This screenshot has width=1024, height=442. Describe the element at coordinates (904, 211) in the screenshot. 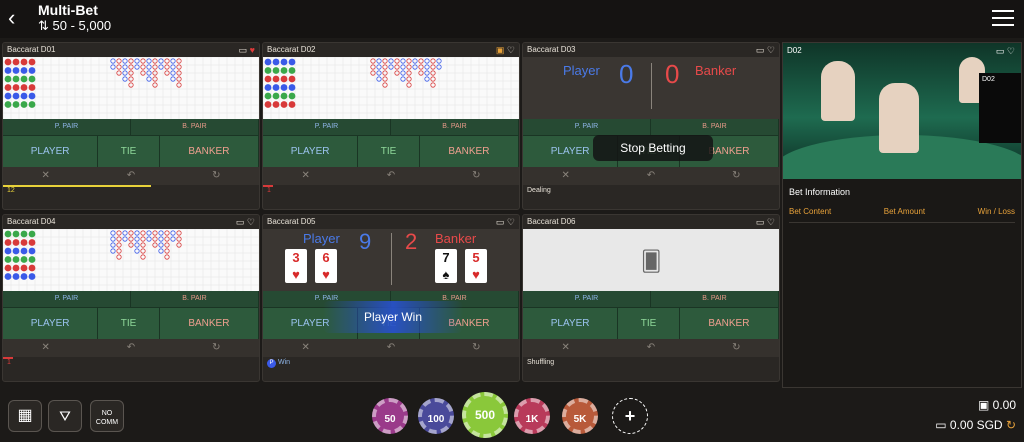

I see `col-bet-amount: Bet Amount` at that location.